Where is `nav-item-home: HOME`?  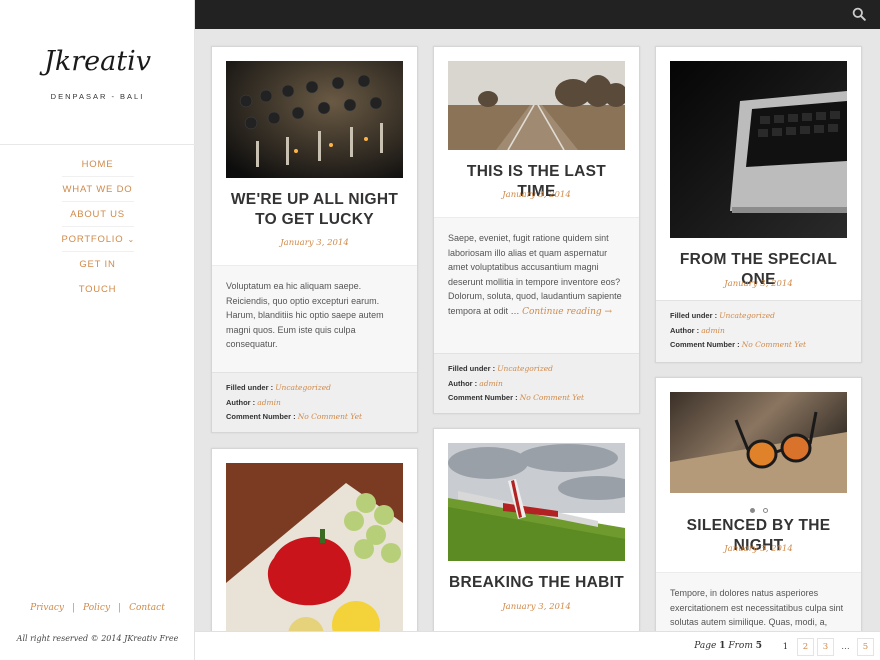
nav-item-home: HOME is located at coordinates (97, 164).